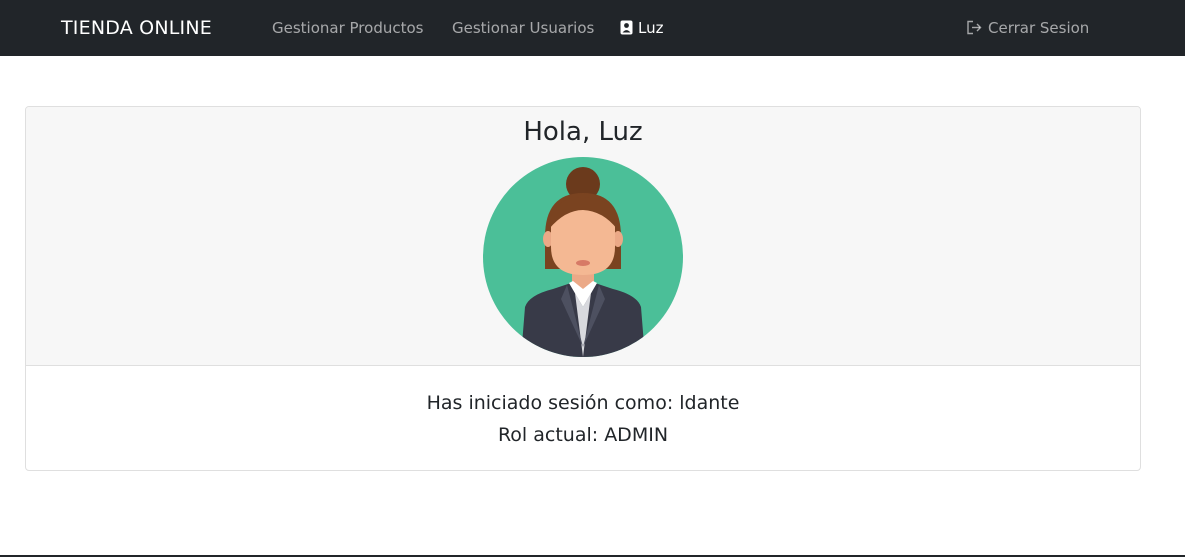 Image resolution: width=1185 pixels, height=557 pixels. What do you see at coordinates (583, 435) in the screenshot?
I see `role-text: Rol actual: ADMIN` at bounding box center [583, 435].